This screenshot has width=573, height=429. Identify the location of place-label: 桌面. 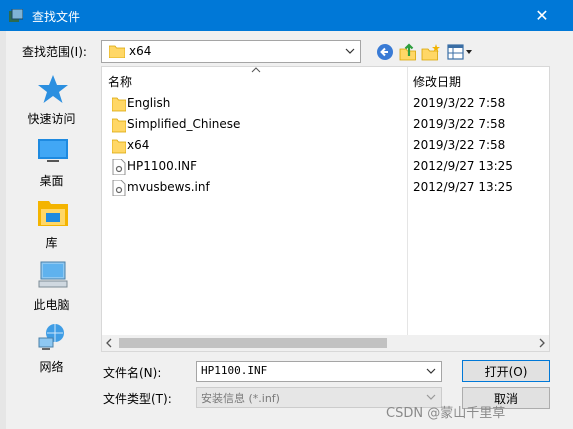
(51, 181).